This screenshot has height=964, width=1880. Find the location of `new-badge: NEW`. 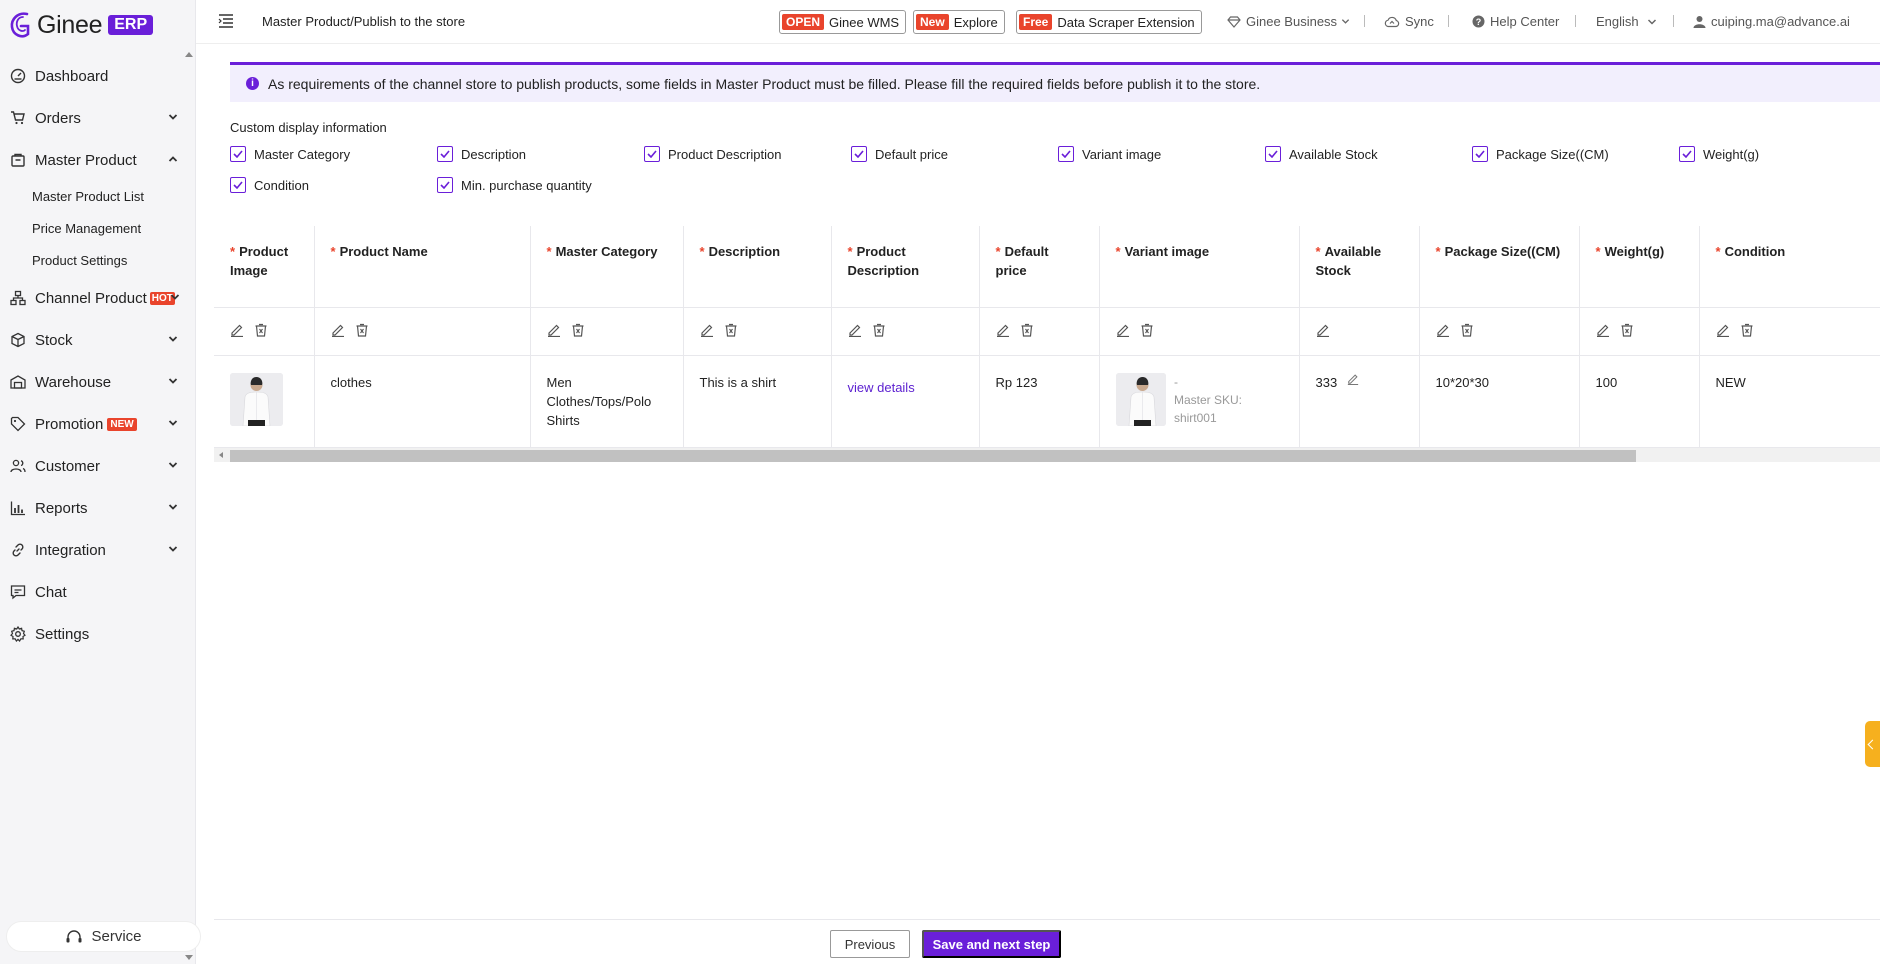

new-badge: NEW is located at coordinates (122, 424).